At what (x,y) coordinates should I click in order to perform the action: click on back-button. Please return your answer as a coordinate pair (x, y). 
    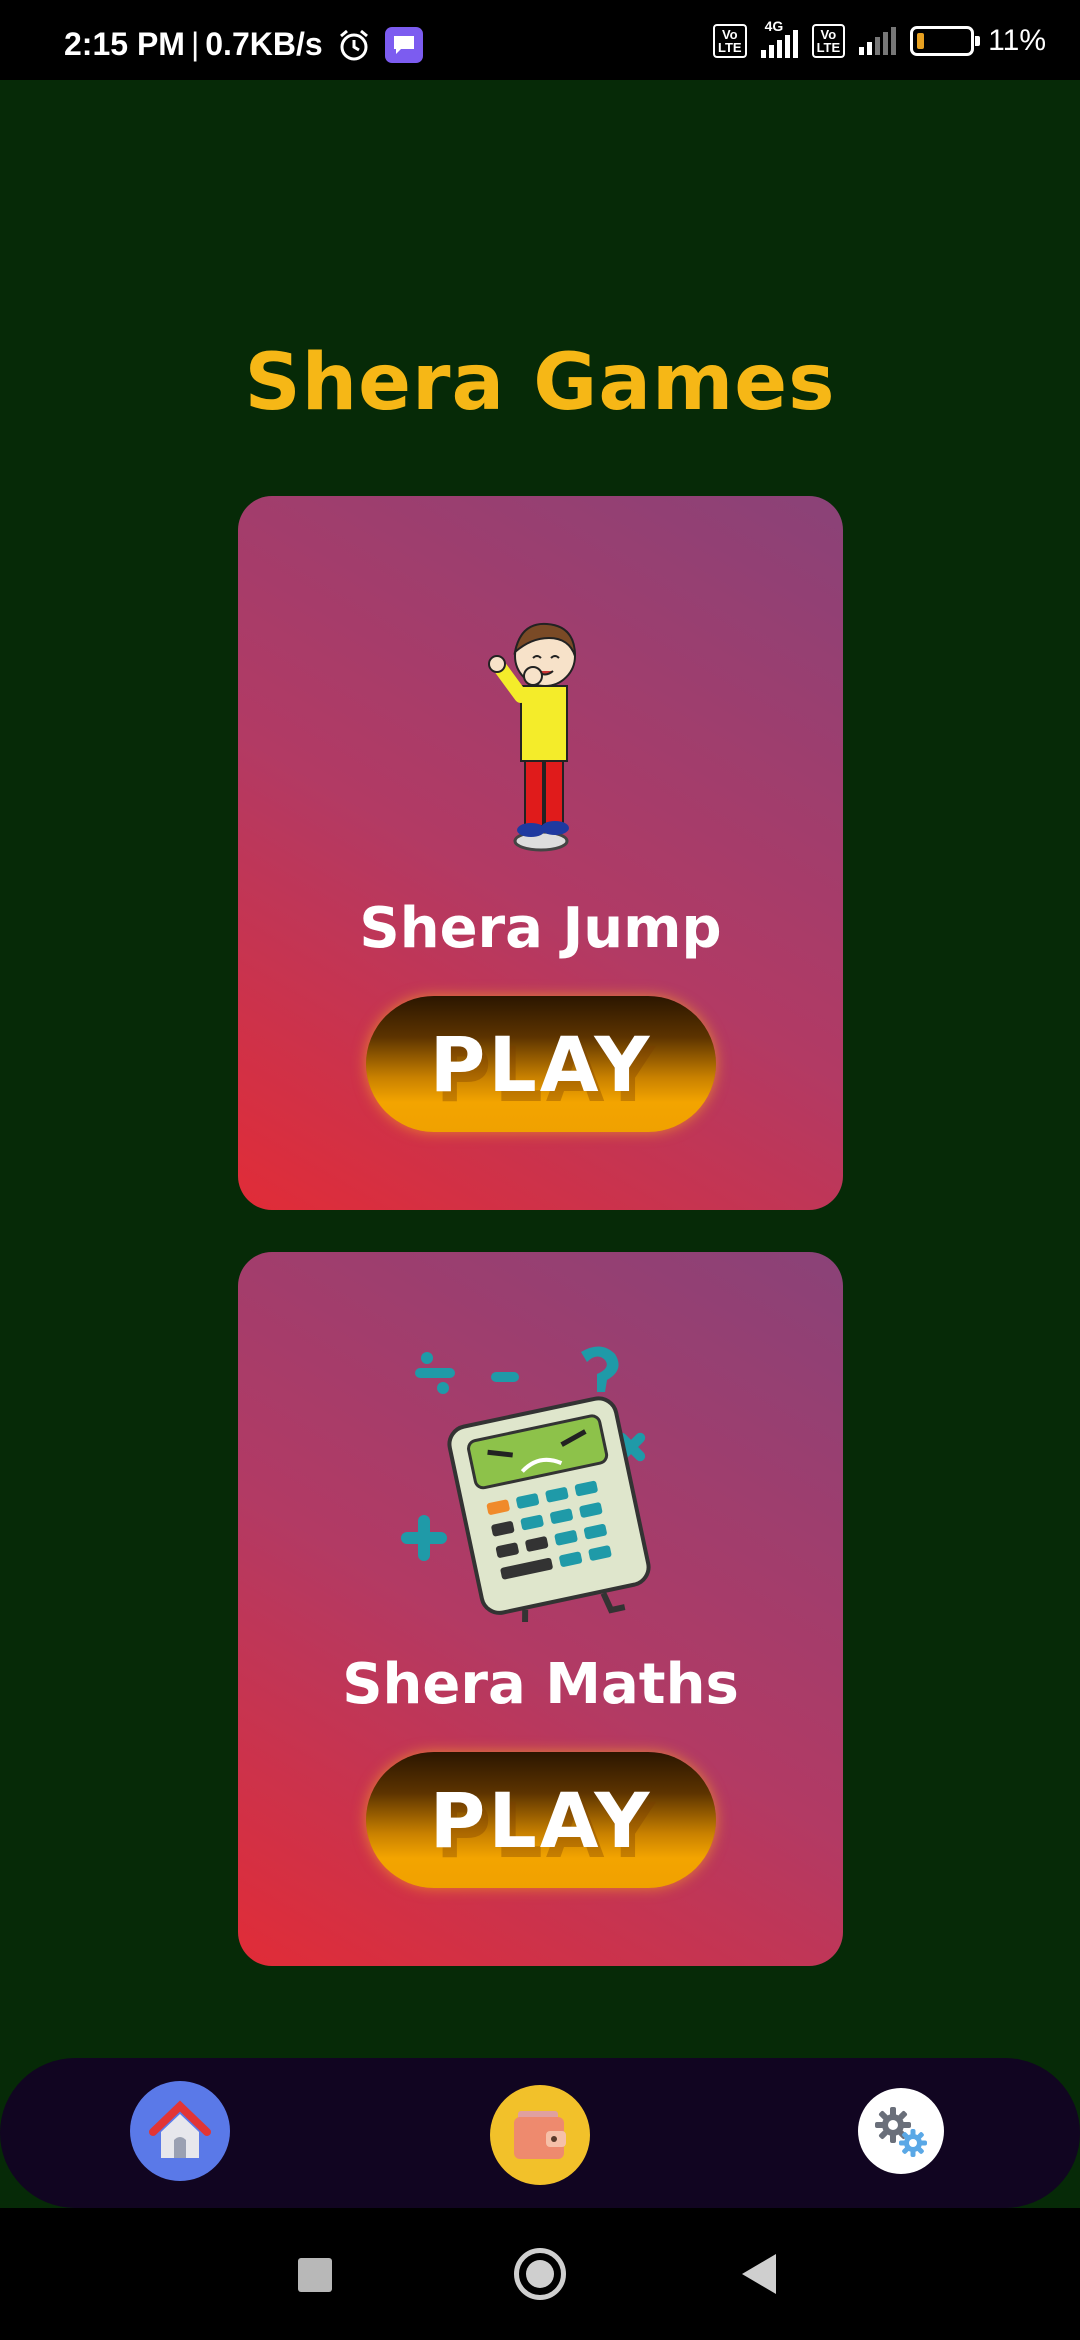
    Looking at the image, I should click on (759, 2274).